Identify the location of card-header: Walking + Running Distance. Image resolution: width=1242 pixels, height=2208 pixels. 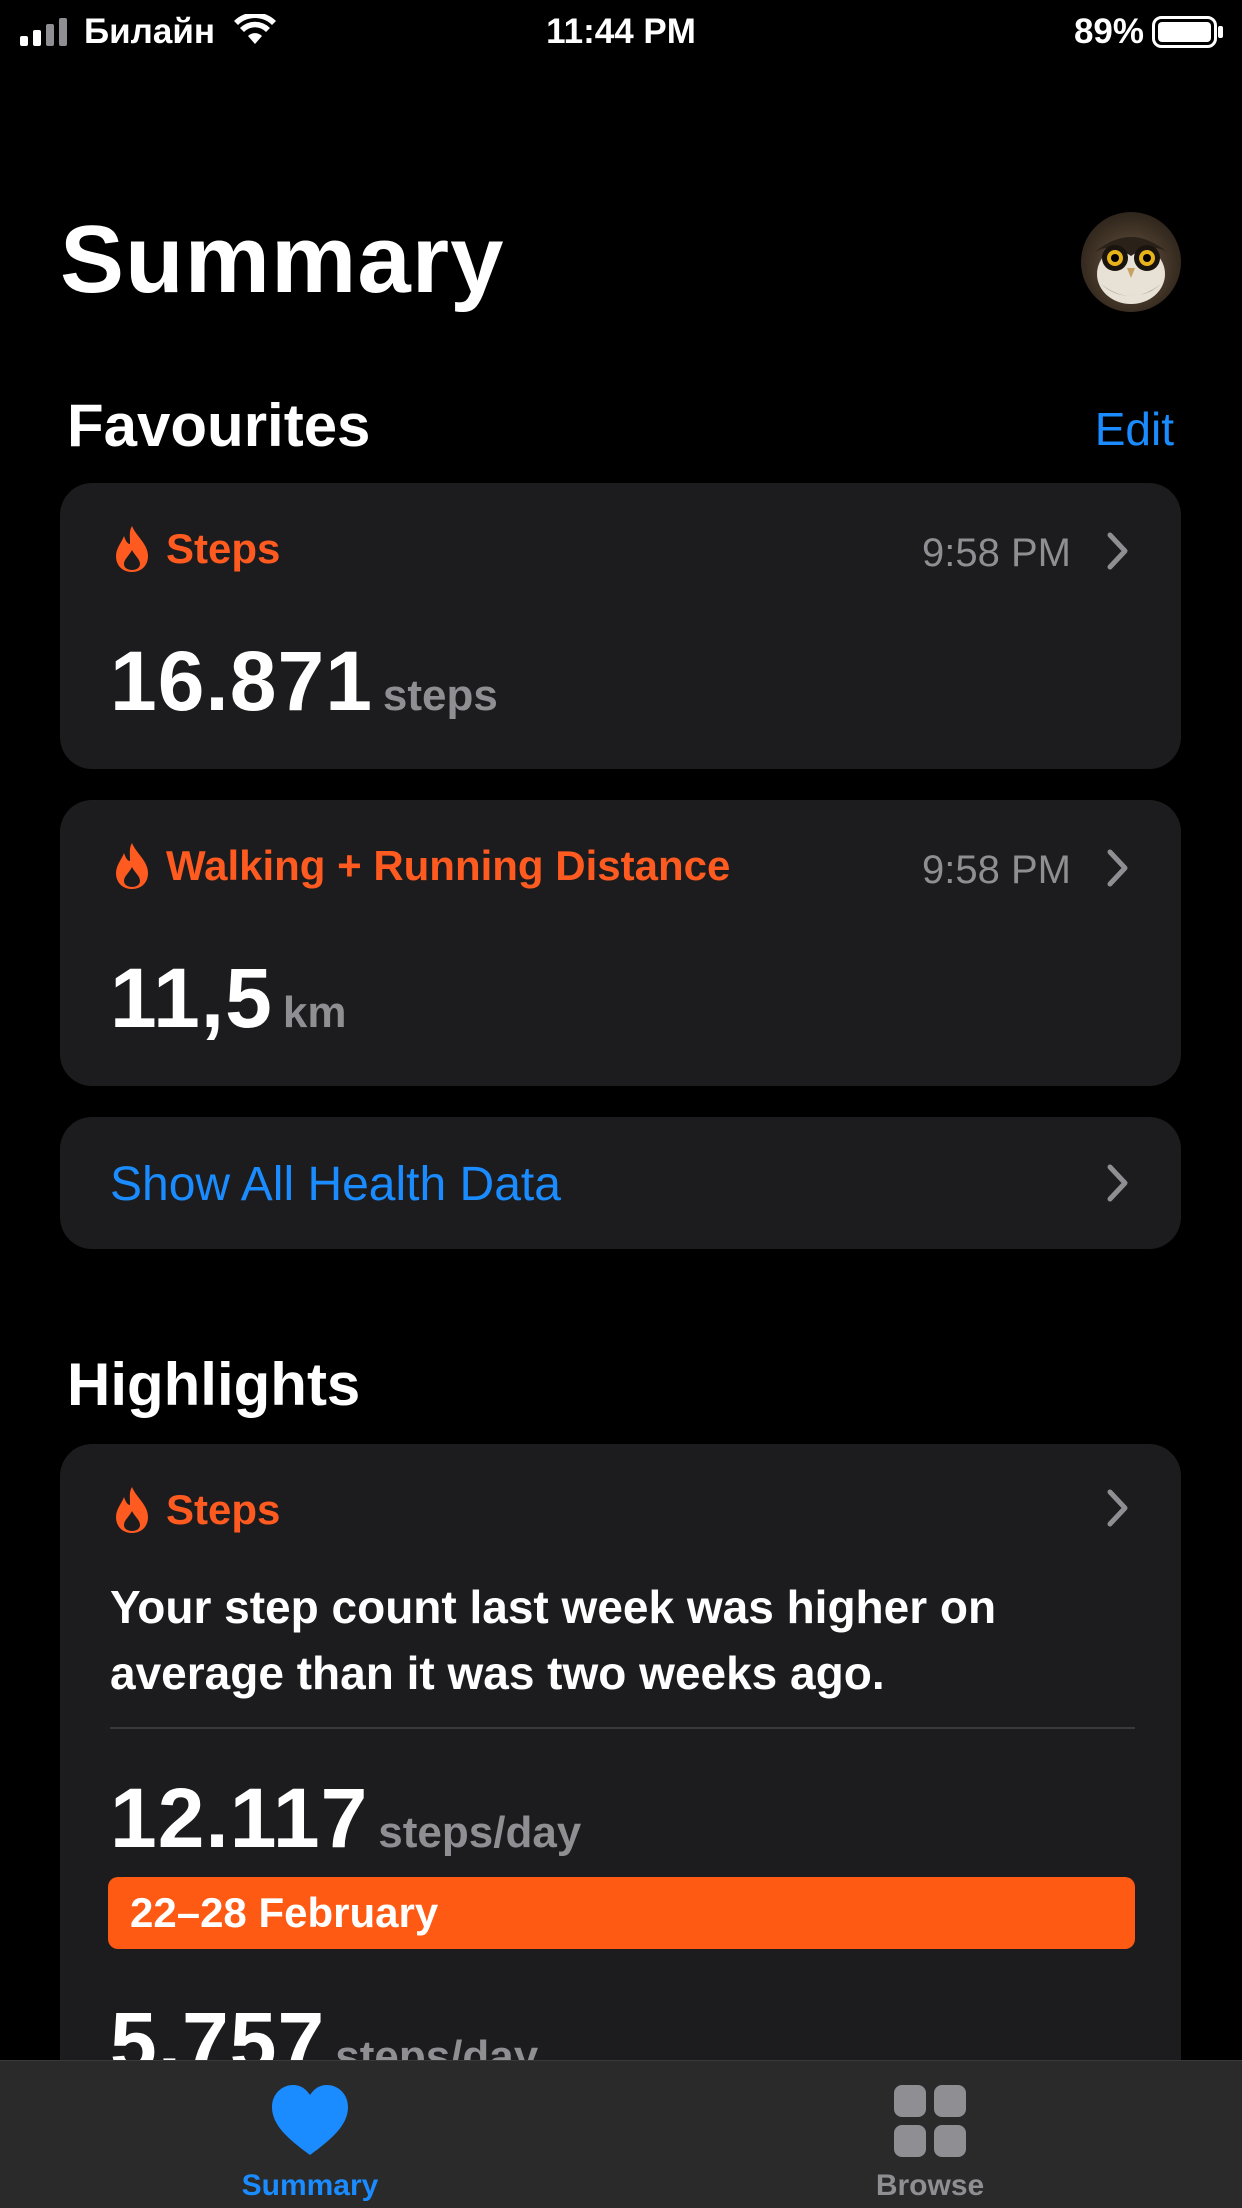
(422, 866).